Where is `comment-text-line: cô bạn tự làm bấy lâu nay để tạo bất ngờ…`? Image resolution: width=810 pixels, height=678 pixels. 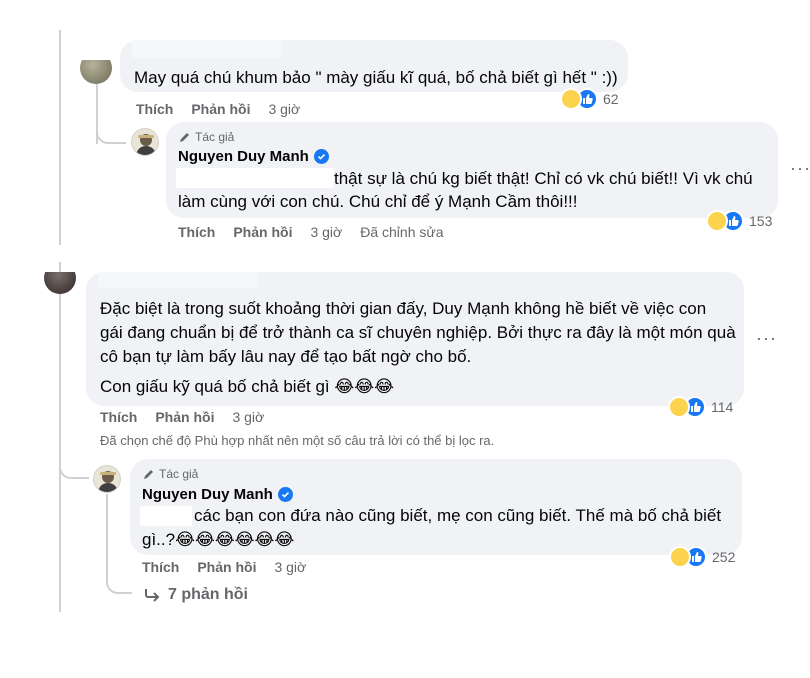 comment-text-line: cô bạn tự làm bấy lâu nay để tạo bất ngờ… is located at coordinates (286, 356).